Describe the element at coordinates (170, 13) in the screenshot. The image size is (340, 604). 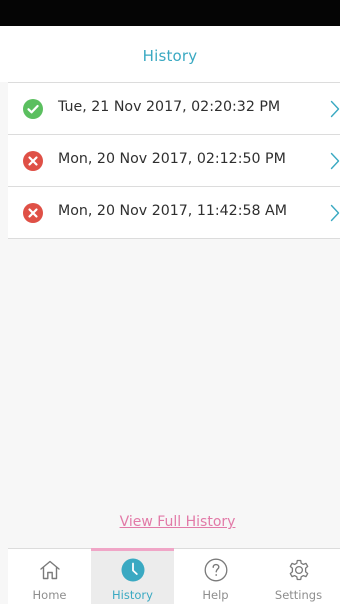
I see `status-bar` at that location.